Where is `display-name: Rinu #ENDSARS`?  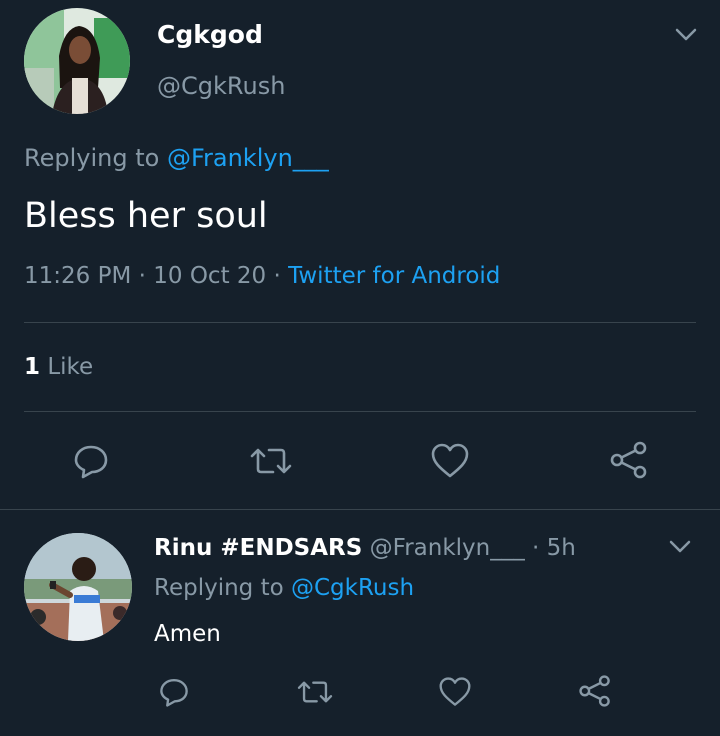
display-name: Rinu #ENDSARS is located at coordinates (258, 548).